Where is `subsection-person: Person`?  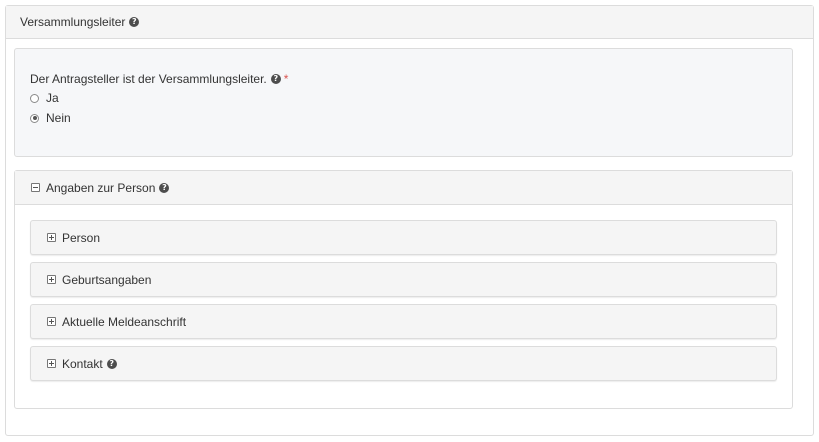
subsection-person: Person is located at coordinates (403, 237).